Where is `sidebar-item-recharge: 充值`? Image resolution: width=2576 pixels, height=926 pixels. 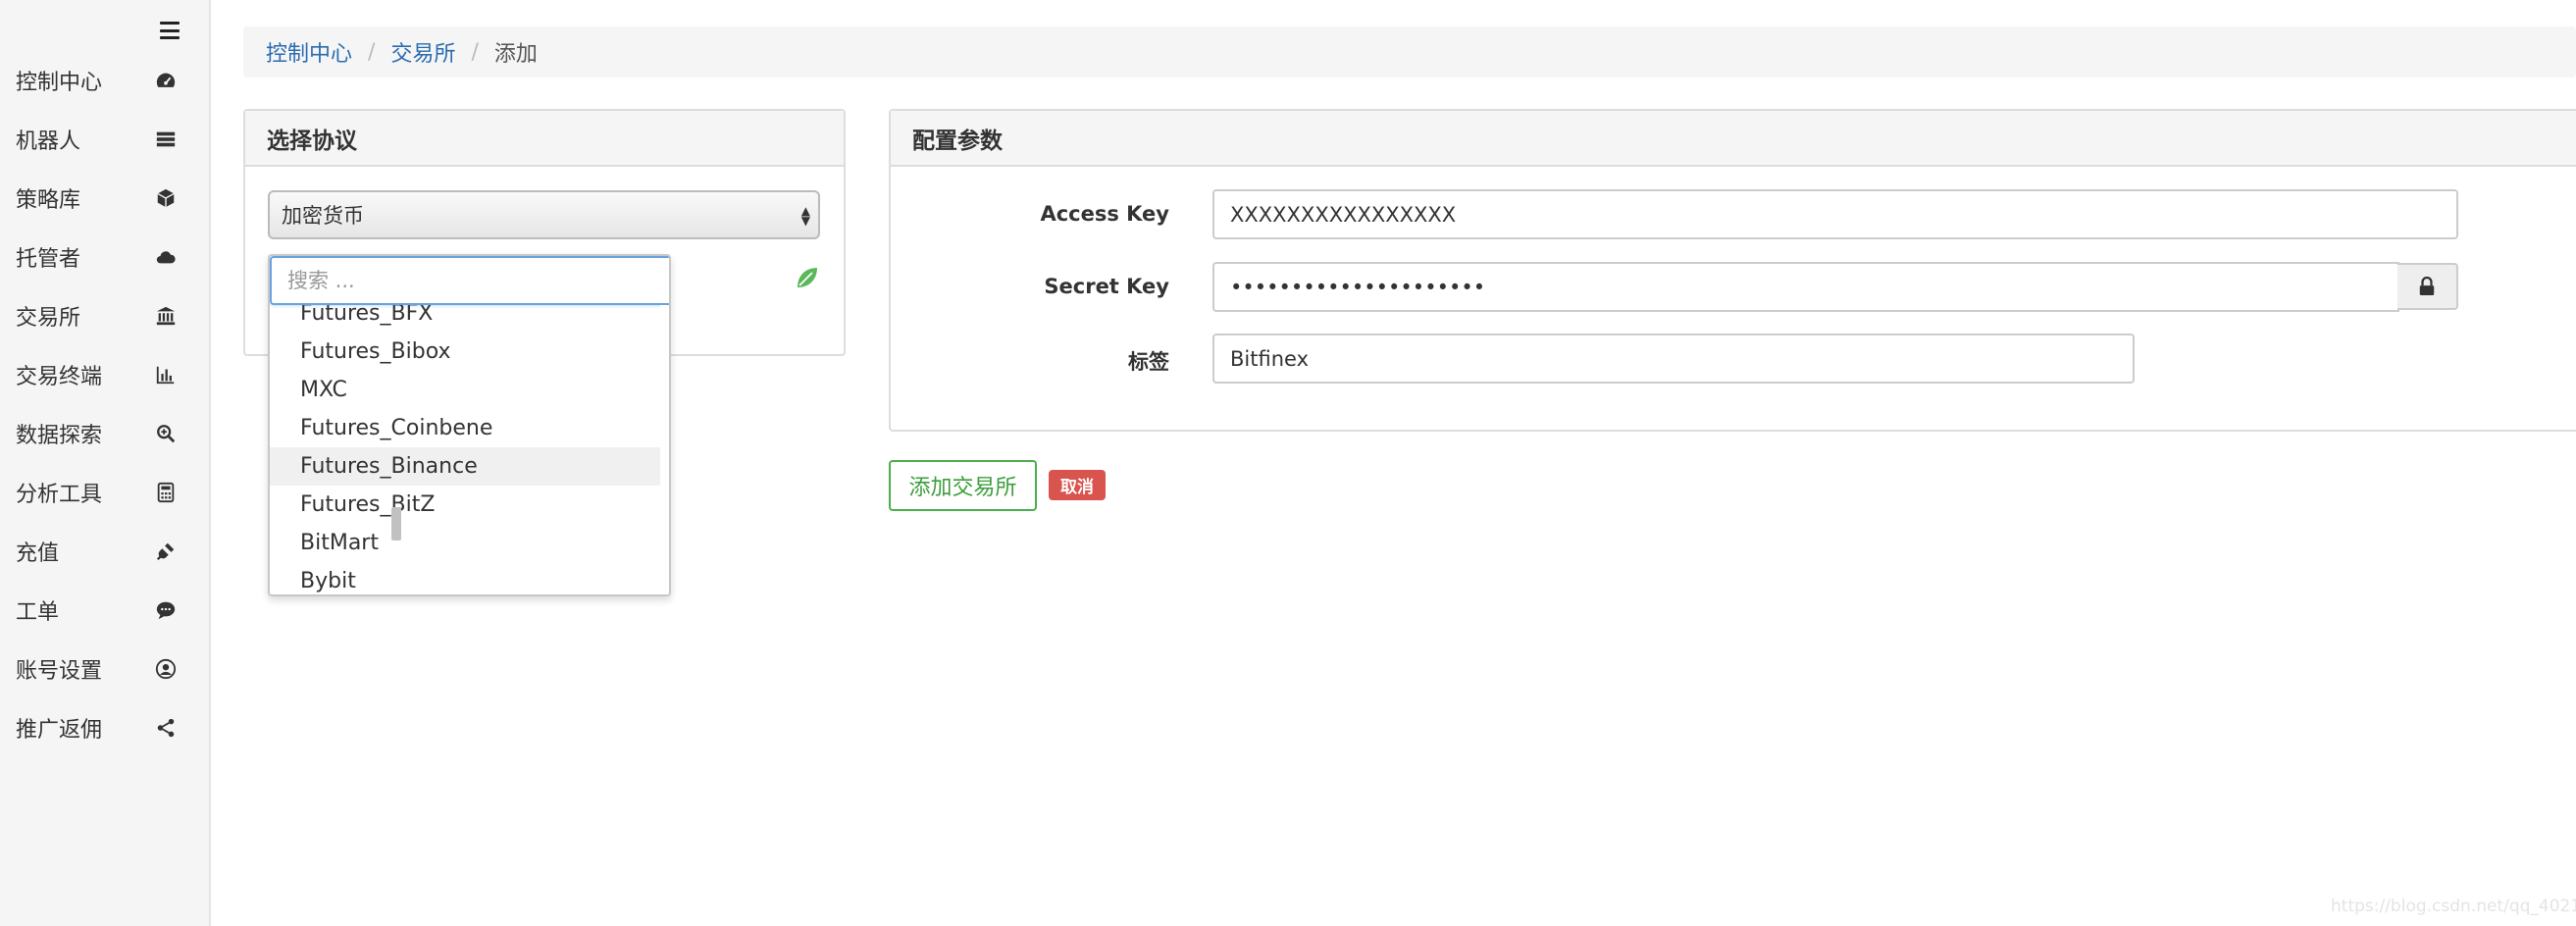 sidebar-item-recharge: 充值 is located at coordinates (104, 552).